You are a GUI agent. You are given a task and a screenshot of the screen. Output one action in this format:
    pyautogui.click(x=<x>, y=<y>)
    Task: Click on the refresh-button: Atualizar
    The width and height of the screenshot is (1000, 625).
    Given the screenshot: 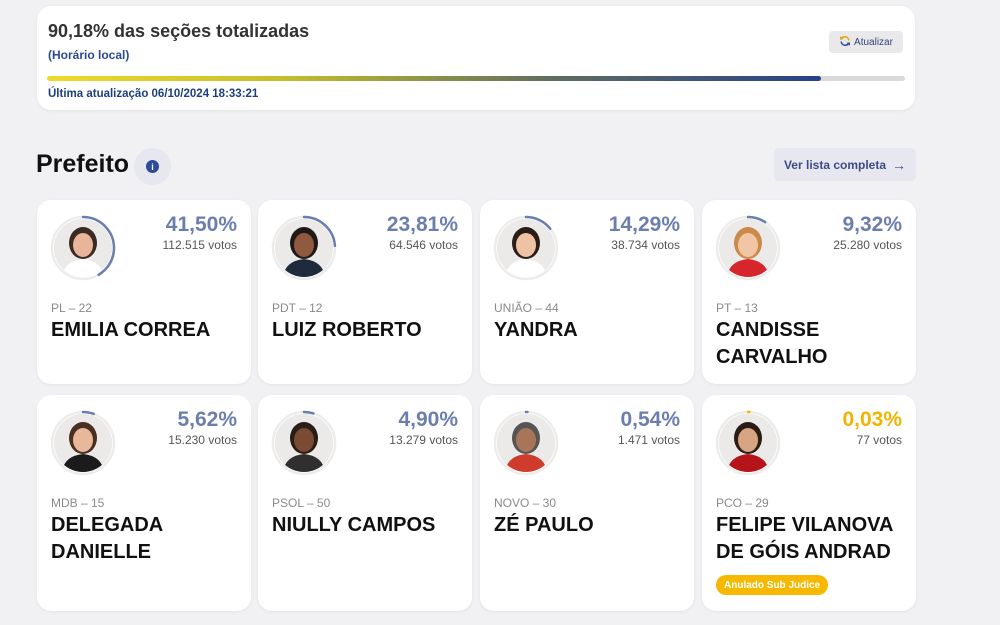 What is the action you would take?
    pyautogui.click(x=866, y=42)
    